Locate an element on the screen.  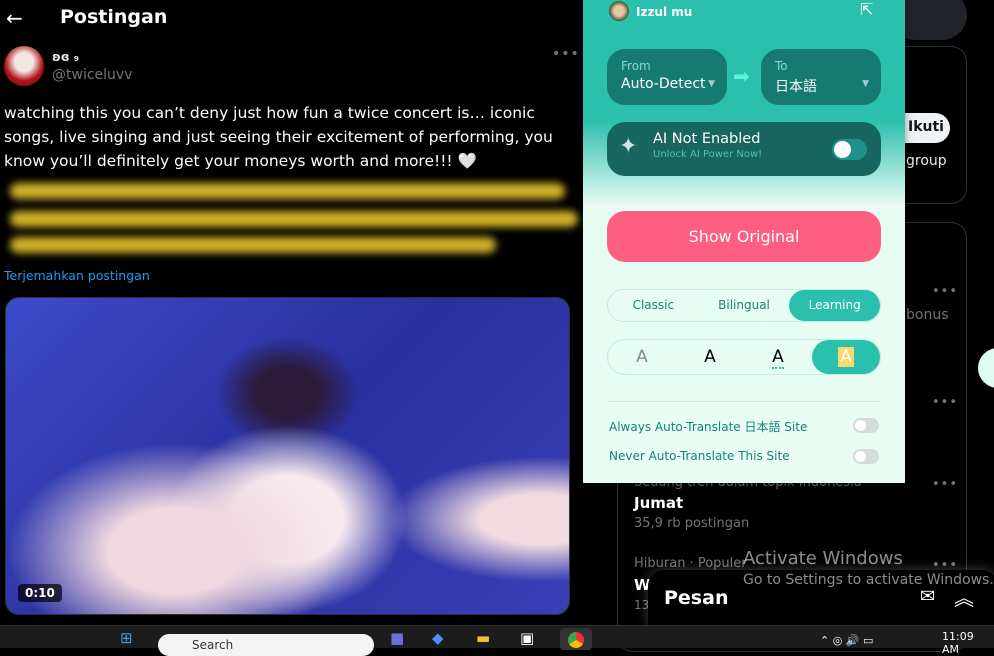
from-label: From is located at coordinates (636, 66).